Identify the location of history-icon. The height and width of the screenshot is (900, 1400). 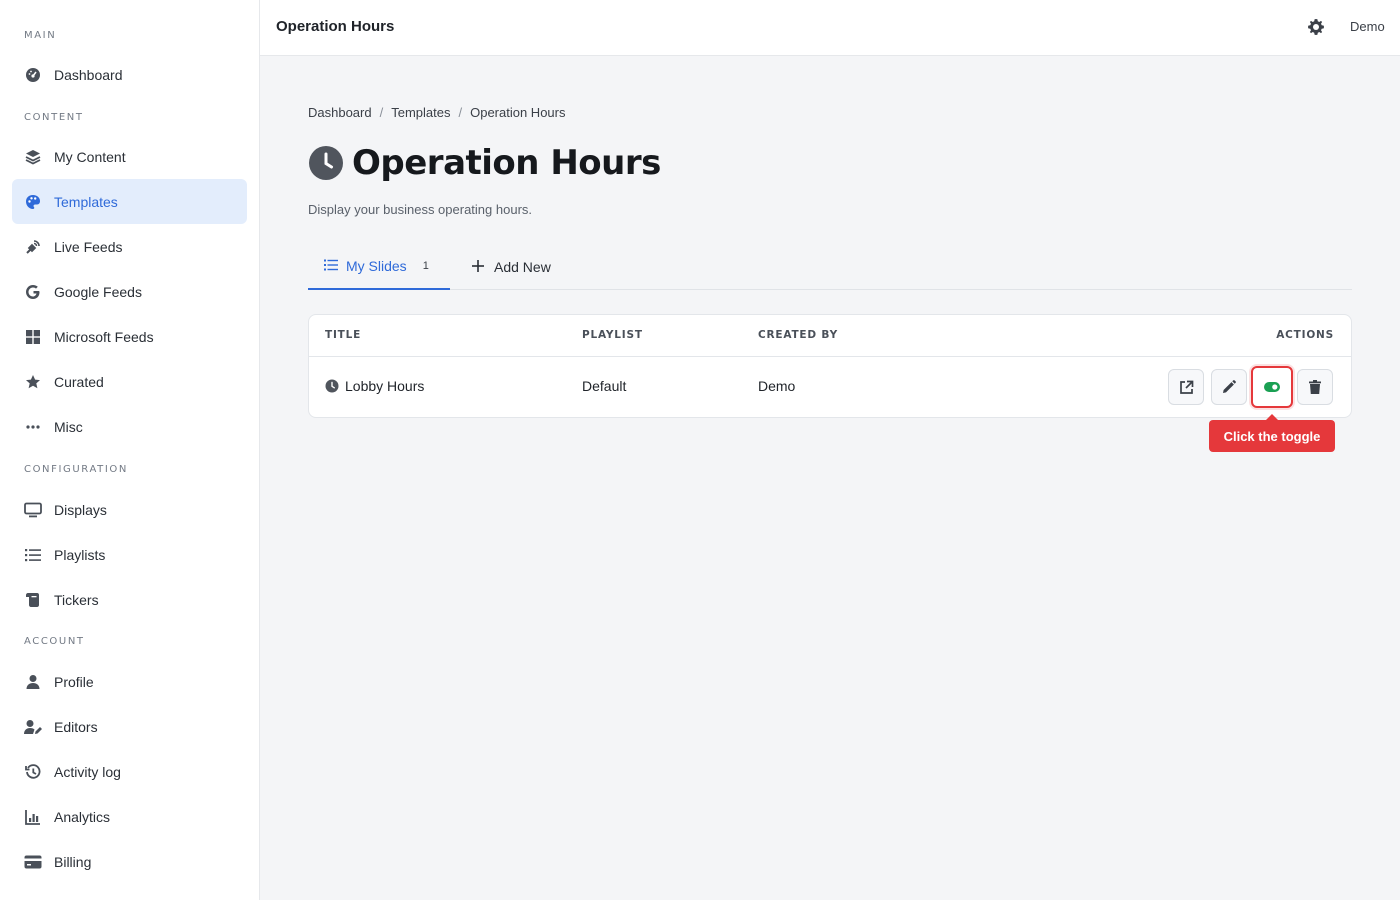
(33, 772).